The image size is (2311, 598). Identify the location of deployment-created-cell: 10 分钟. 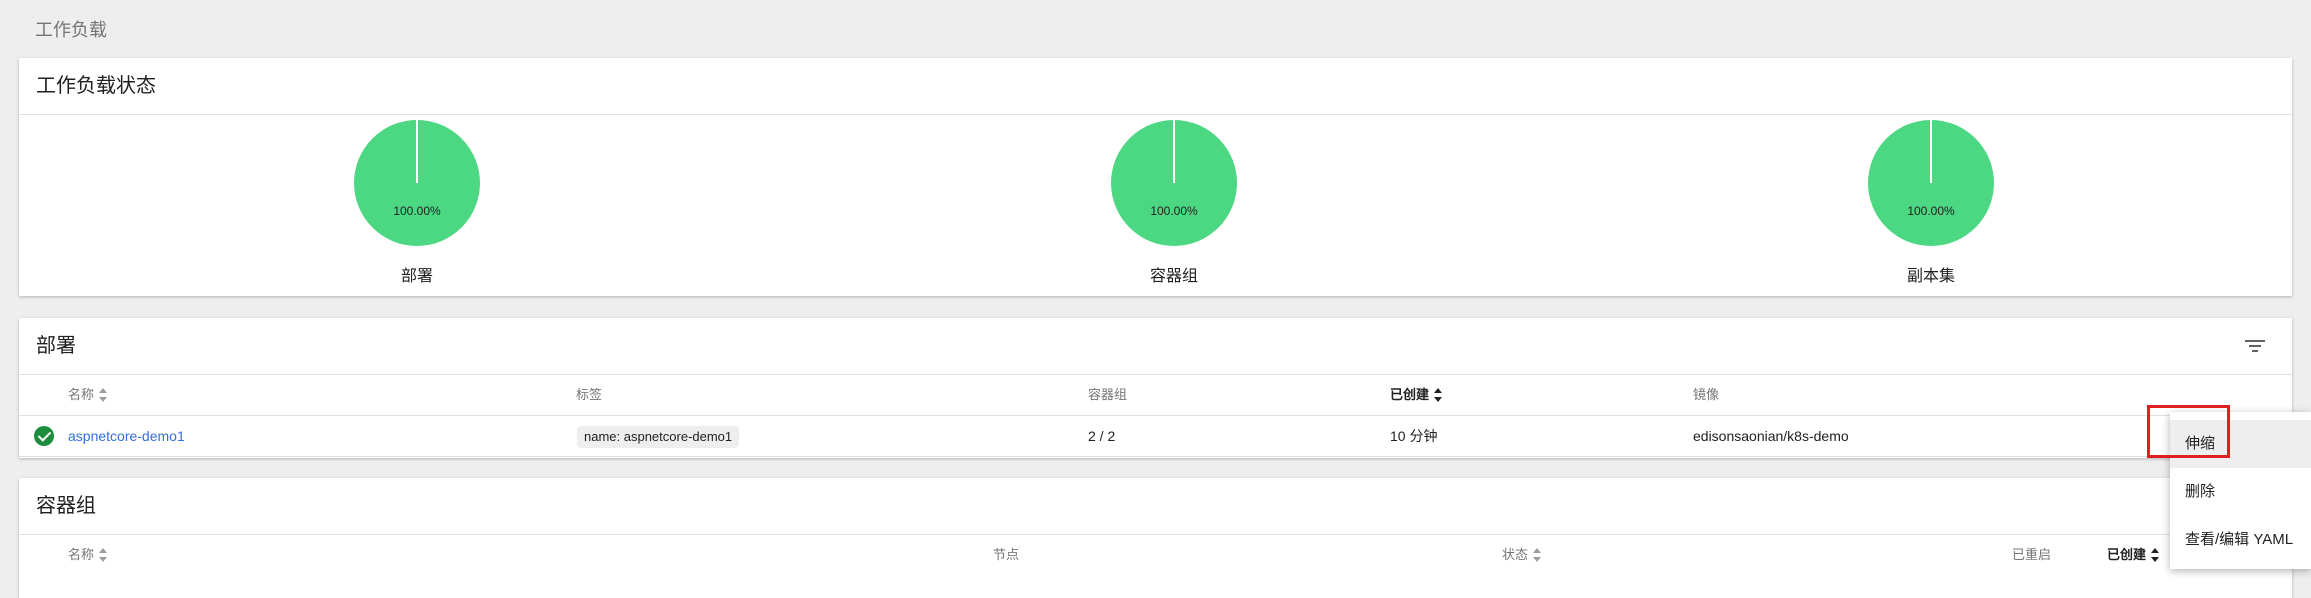
(1414, 436).